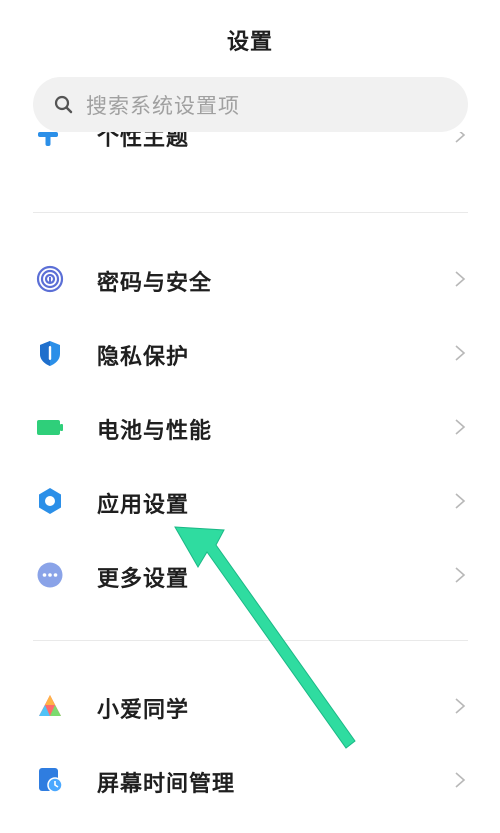  I want to click on search-icon, so click(63, 104).